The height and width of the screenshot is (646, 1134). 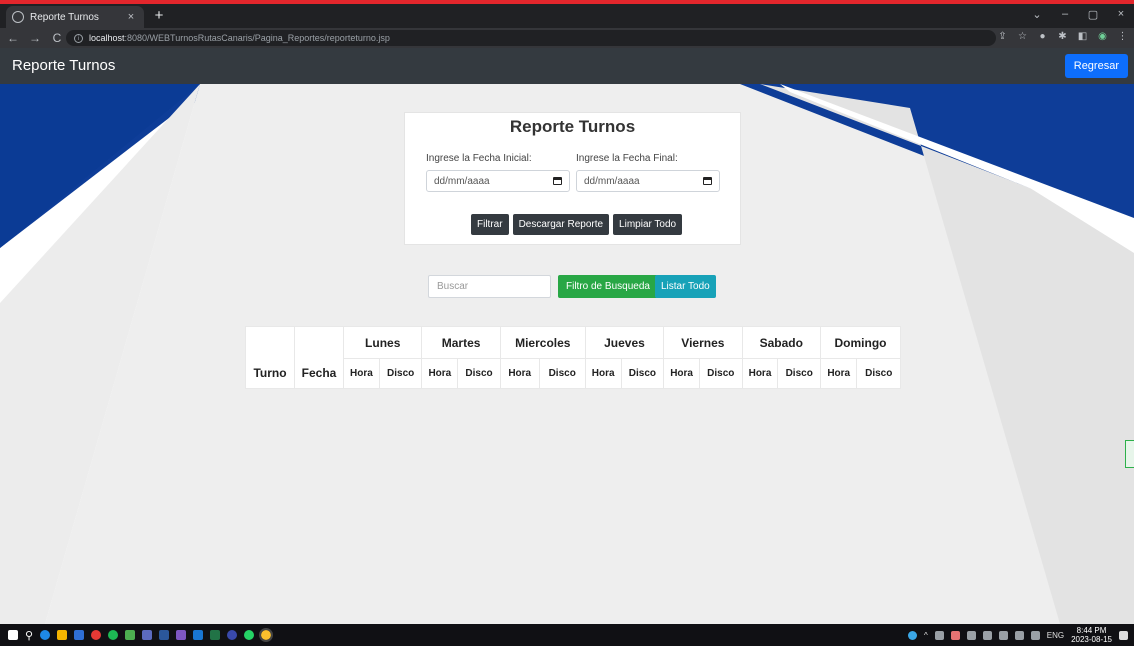 I want to click on minimize-button: –, so click(x=1065, y=14).